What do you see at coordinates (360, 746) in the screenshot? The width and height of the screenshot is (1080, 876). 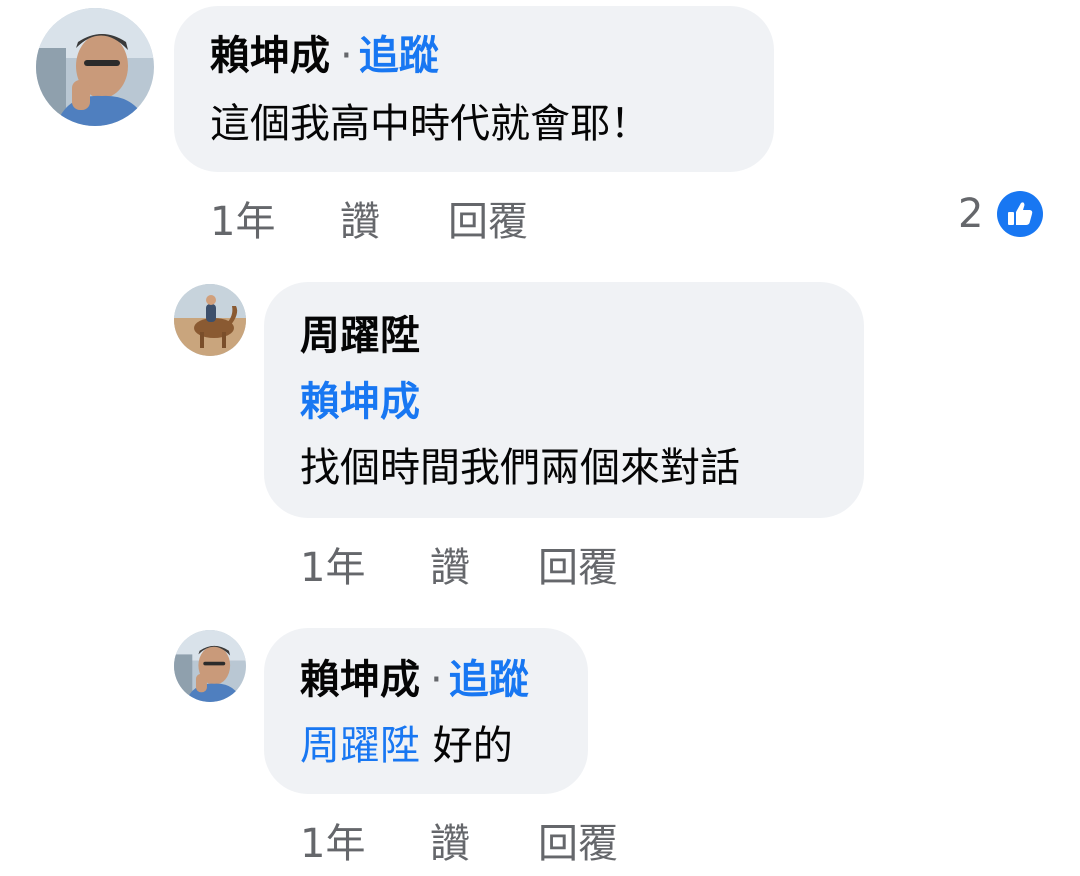 I see `mention-link: 周躍陞` at bounding box center [360, 746].